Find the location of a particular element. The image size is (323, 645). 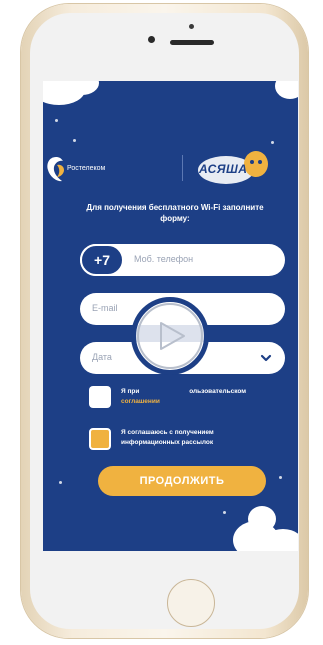

play-icon is located at coordinates (172, 336).